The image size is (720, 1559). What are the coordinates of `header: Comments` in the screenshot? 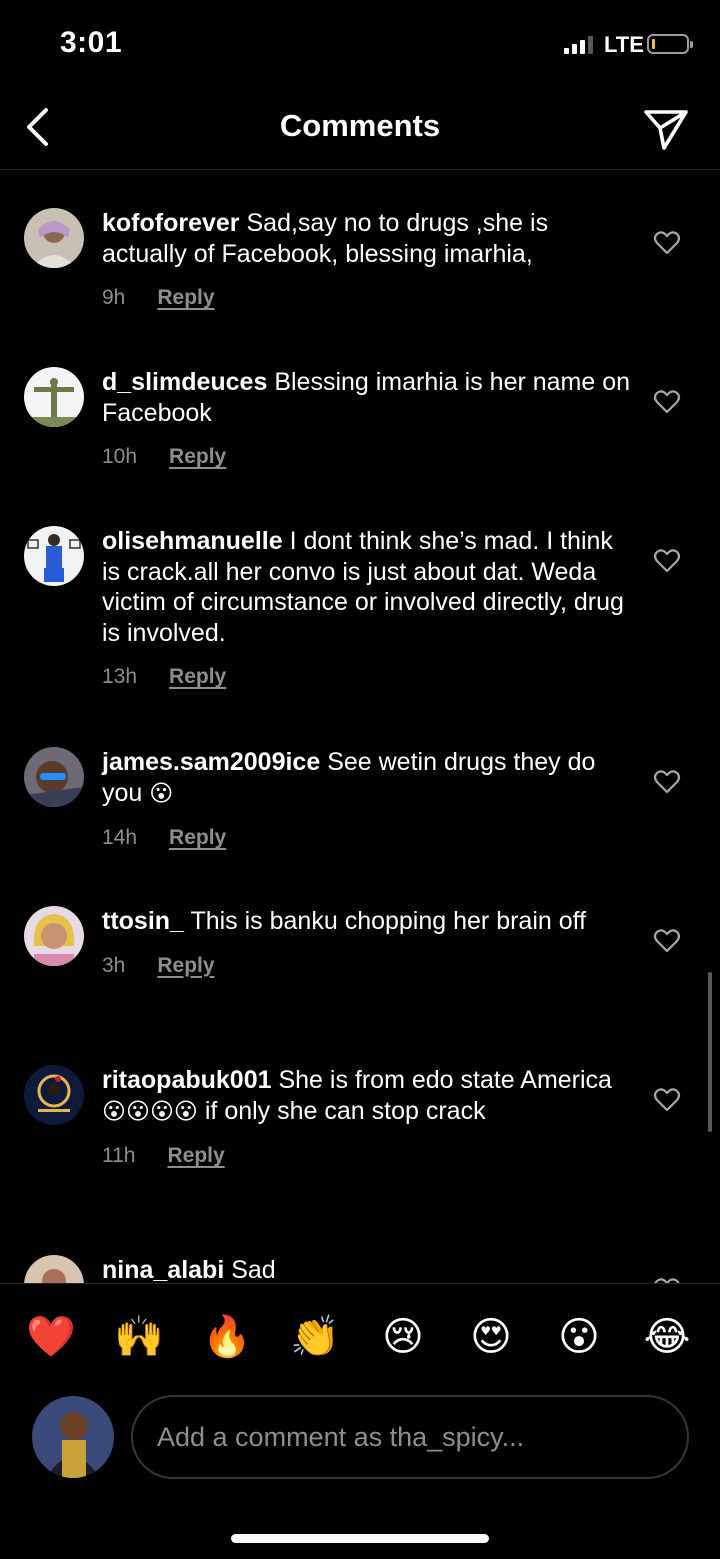 It's located at (360, 130).